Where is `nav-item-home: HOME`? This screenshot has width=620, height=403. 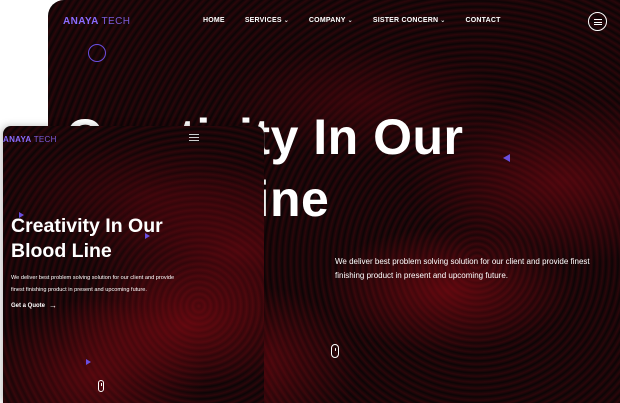
nav-item-home: HOME is located at coordinates (214, 20).